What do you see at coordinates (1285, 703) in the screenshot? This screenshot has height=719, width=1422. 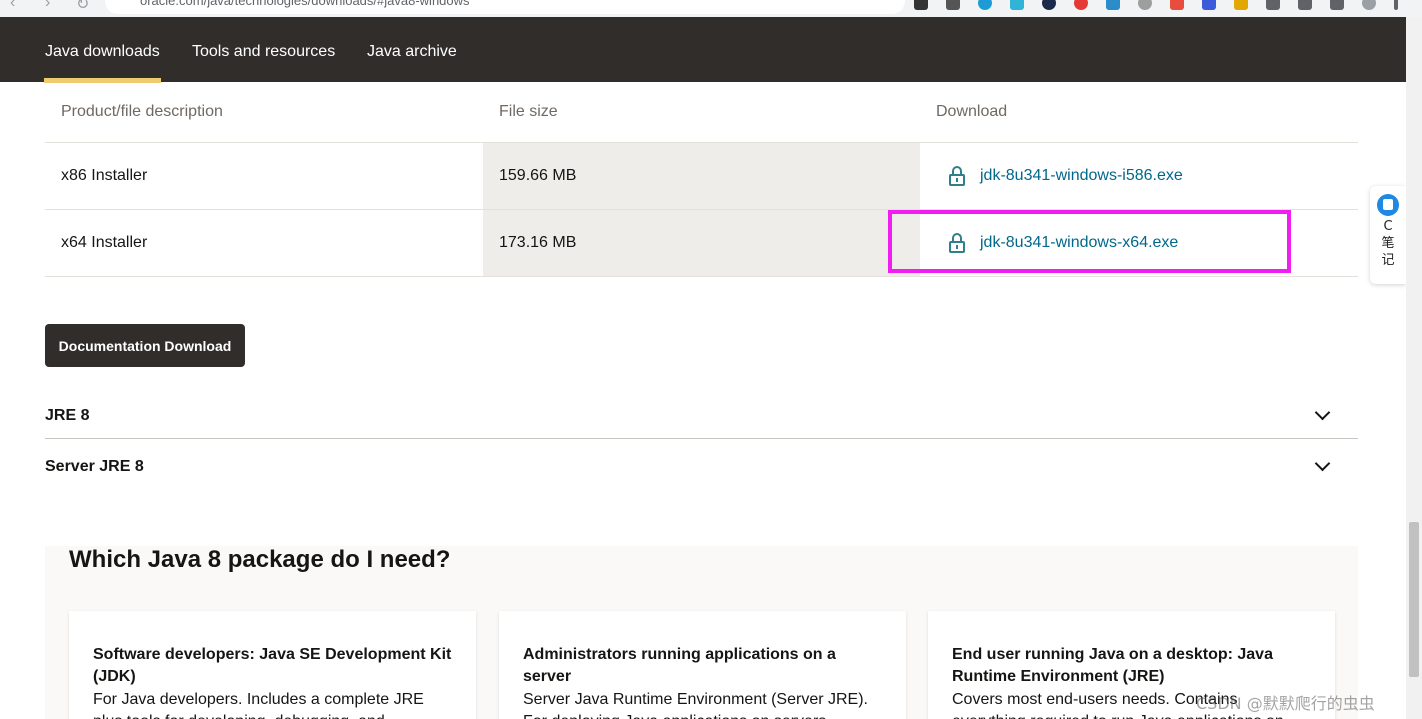 I see `watermark: CSDN @默默爬行的虫虫` at bounding box center [1285, 703].